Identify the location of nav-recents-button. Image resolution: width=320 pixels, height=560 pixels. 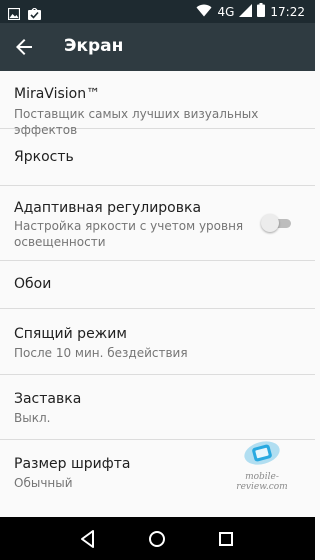
(226, 539).